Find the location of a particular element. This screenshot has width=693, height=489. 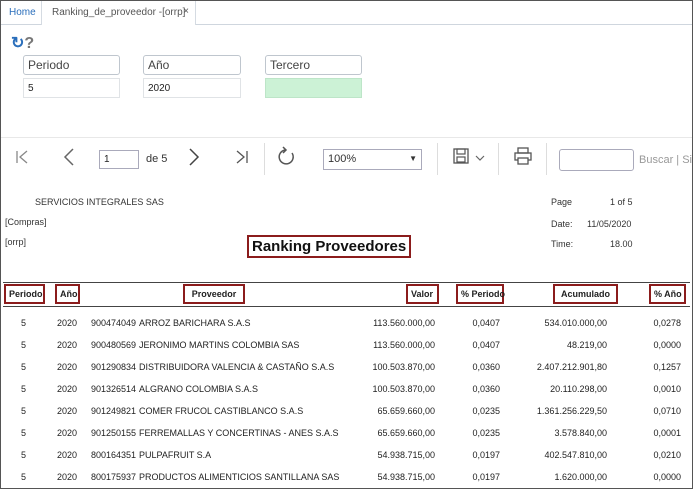

col-periodo: Periodo is located at coordinates (24, 294).